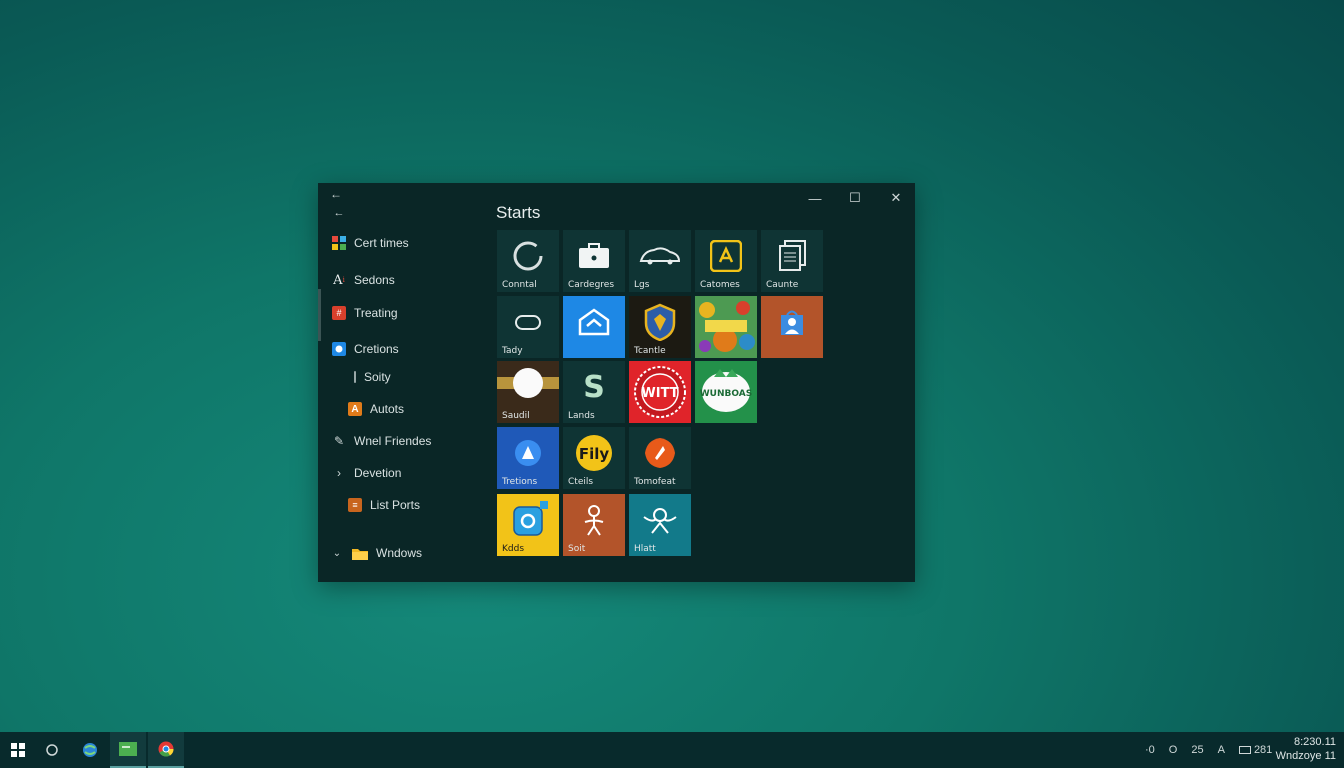  What do you see at coordinates (594, 322) in the screenshot?
I see `blue-house-icon` at bounding box center [594, 322].